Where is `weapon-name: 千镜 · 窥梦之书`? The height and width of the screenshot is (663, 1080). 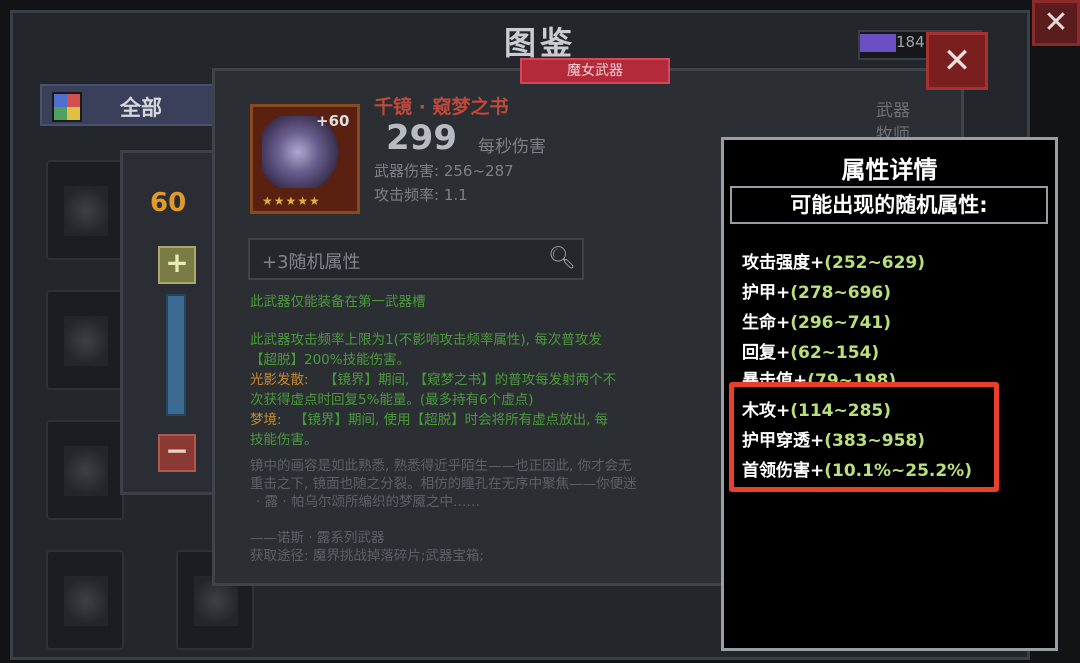 weapon-name: 千镜 · 窥梦之书 is located at coordinates (441, 107).